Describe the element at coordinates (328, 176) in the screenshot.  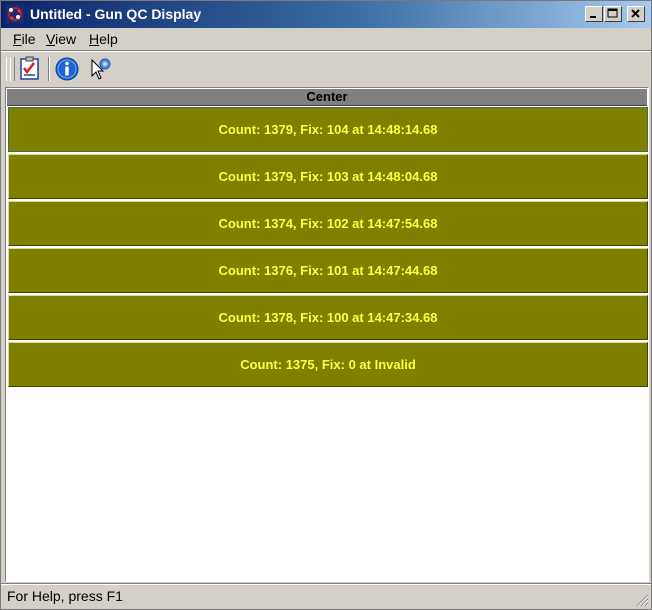
I see `qc-row: Count: 1379, Fix: 103 at 14:48:04.68` at that location.